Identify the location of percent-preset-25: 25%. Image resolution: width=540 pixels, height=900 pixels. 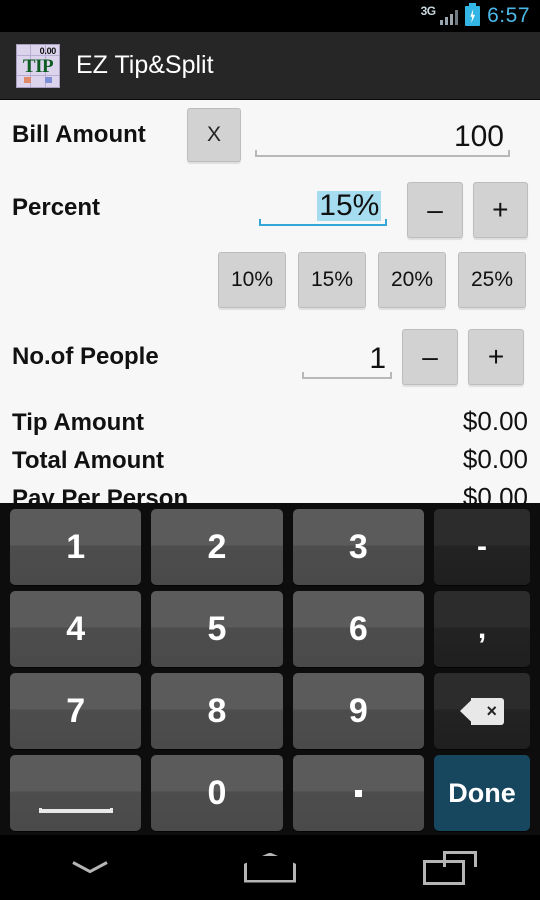
(492, 280).